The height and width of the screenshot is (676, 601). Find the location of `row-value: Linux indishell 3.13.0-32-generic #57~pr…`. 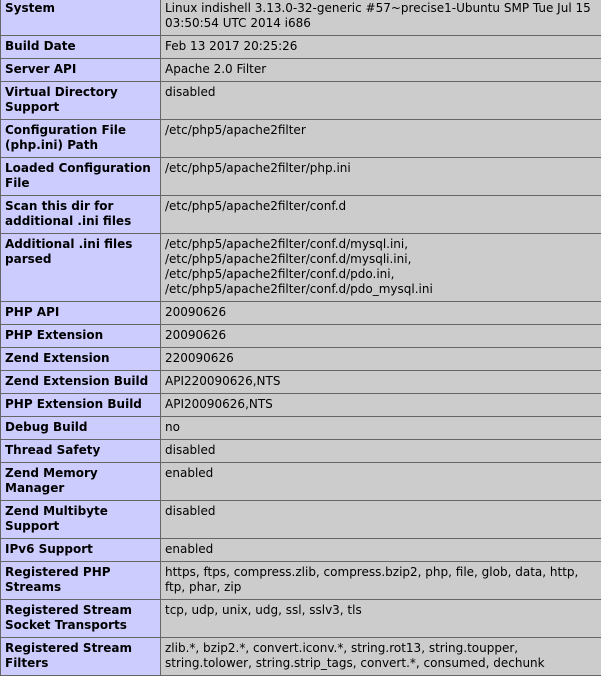

row-value: Linux indishell 3.13.0-32-generic #57~pr… is located at coordinates (381, 18).